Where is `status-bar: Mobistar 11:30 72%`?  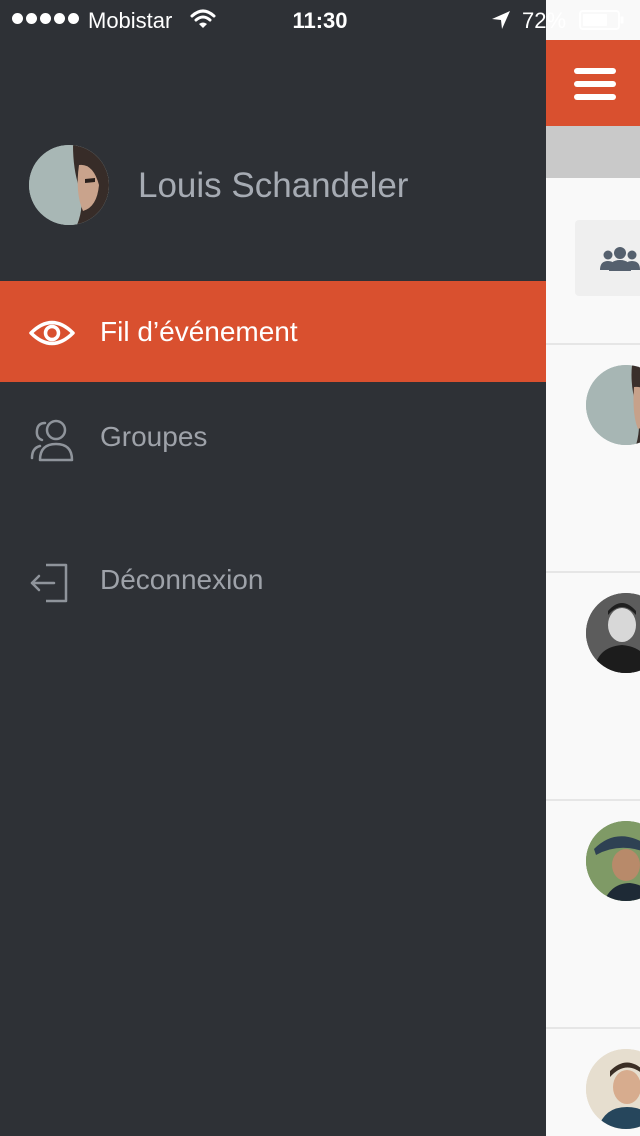
status-bar: Mobistar 11:30 72% is located at coordinates (320, 20).